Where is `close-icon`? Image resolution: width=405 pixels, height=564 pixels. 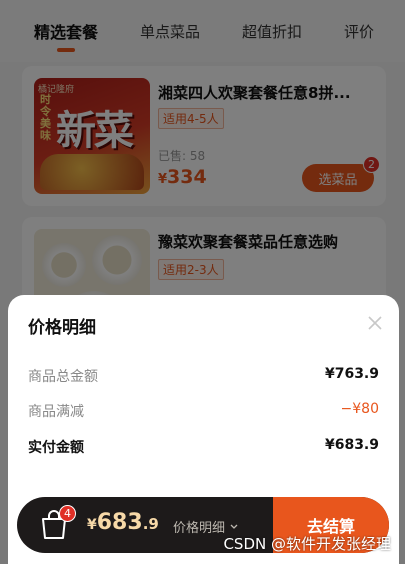 close-icon is located at coordinates (375, 323).